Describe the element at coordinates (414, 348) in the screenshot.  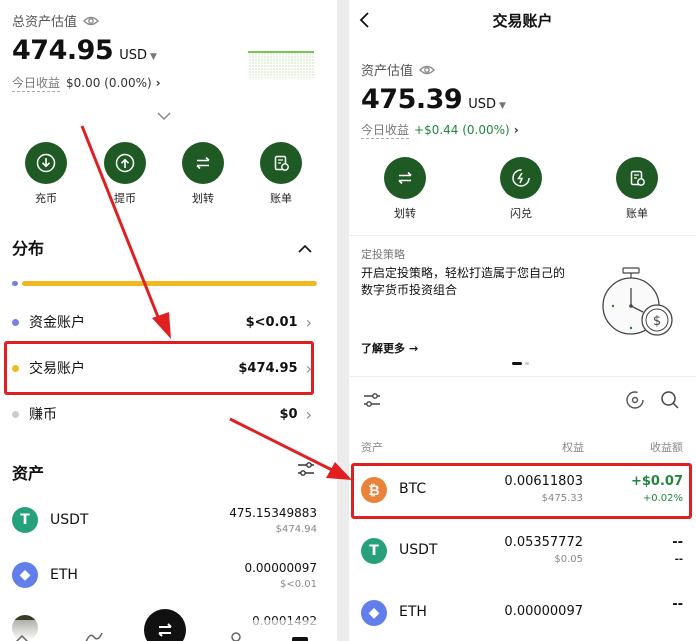
I see `arrow-right-icon: →` at that location.